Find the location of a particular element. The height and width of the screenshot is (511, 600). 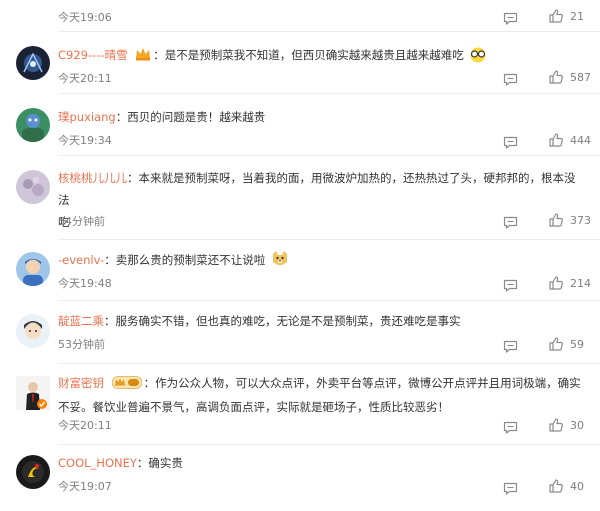

comment-text: 西贝的问题是贵！越来越贵 is located at coordinates (196, 117).